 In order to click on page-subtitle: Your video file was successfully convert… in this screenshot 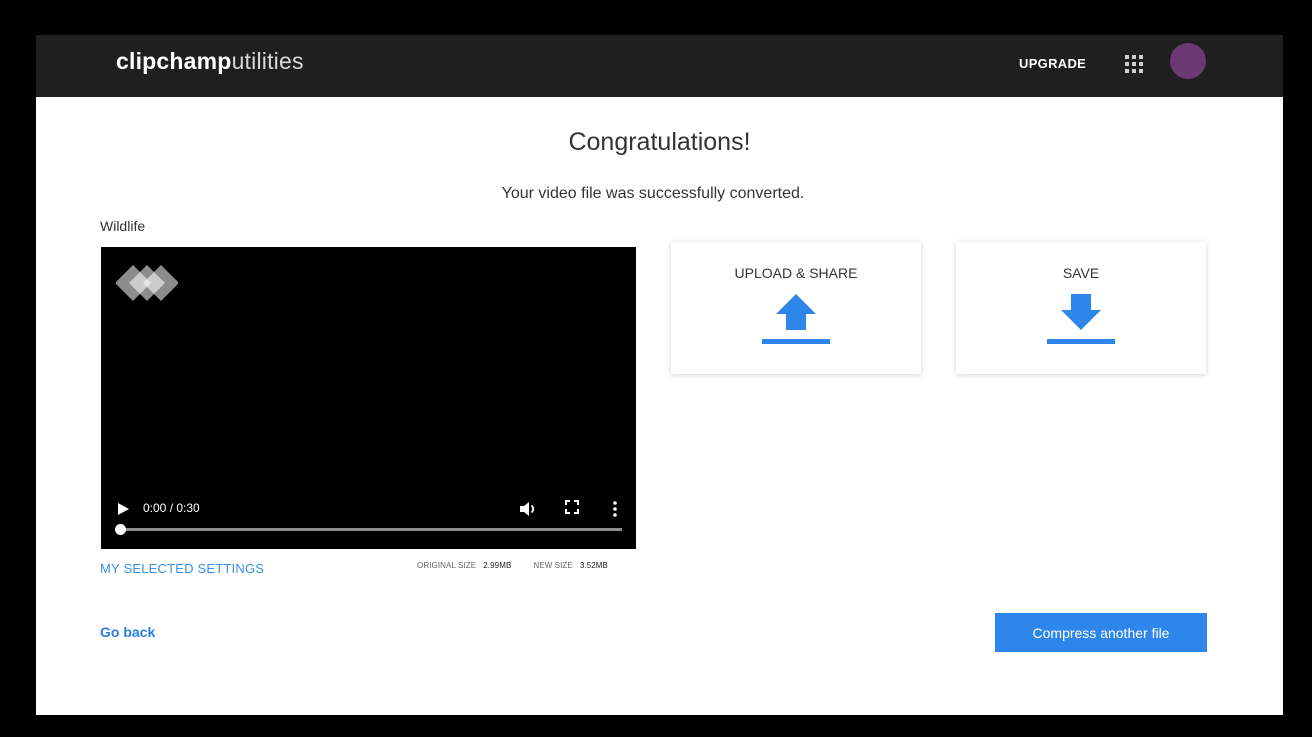, I will do `click(653, 193)`.